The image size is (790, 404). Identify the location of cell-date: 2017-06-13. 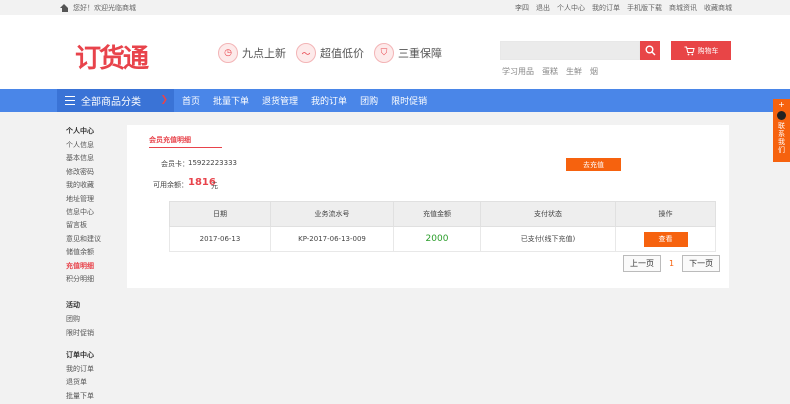
(220, 239).